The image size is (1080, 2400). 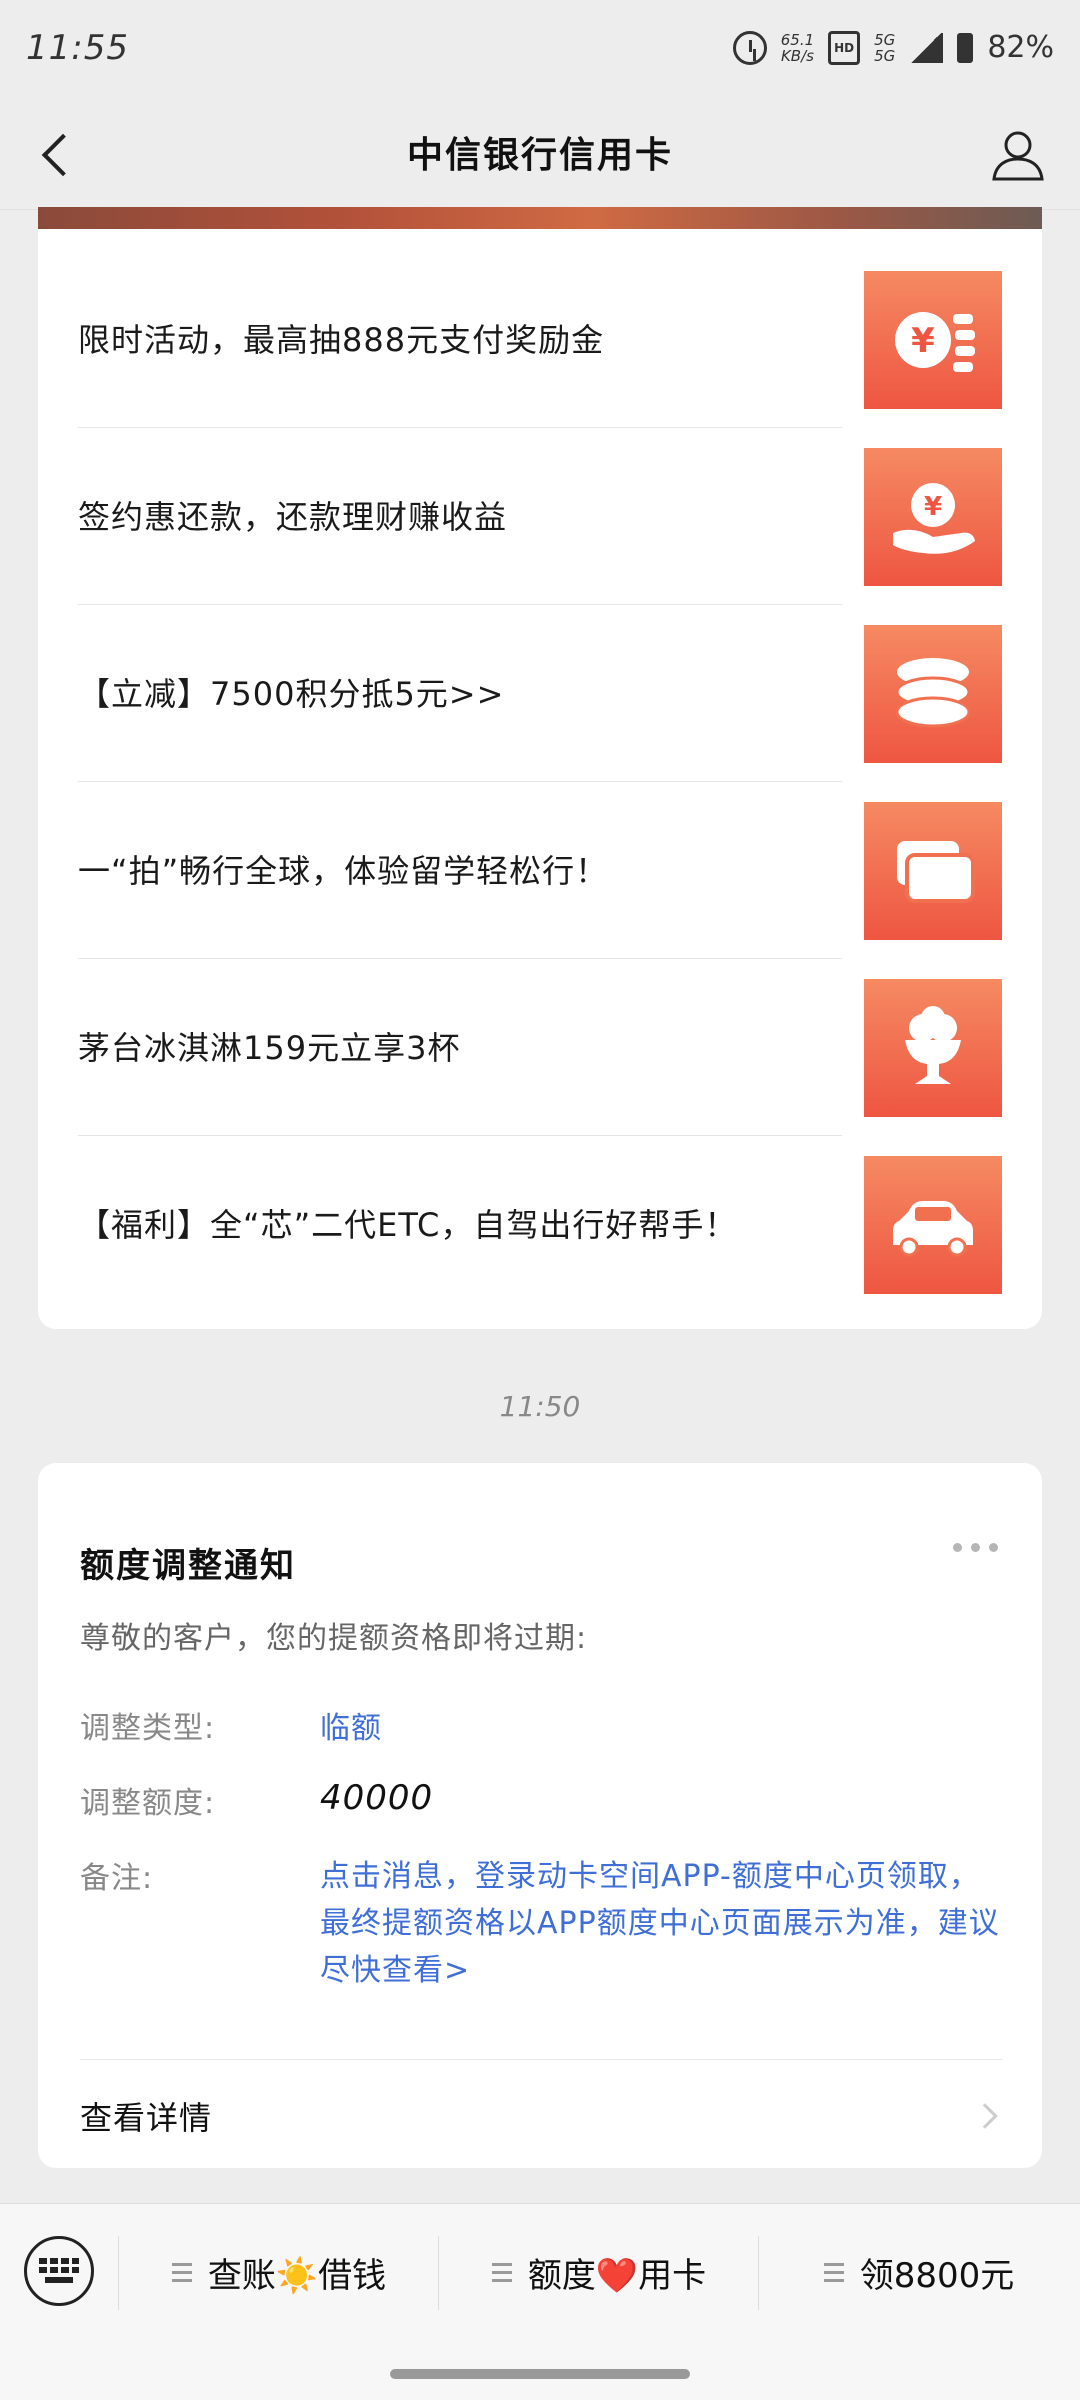 What do you see at coordinates (797, 55) in the screenshot?
I see `net-speed-unit: KB/s` at bounding box center [797, 55].